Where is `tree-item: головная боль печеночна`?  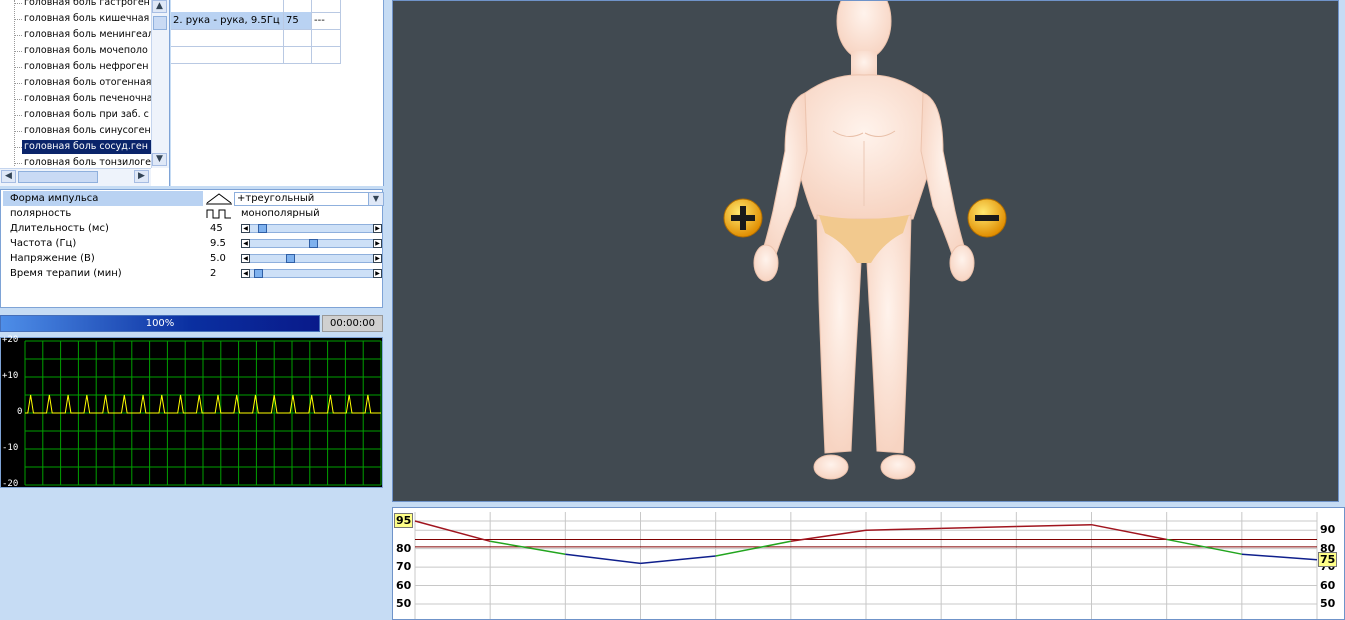
tree-item: головная боль печеночна is located at coordinates (87, 99).